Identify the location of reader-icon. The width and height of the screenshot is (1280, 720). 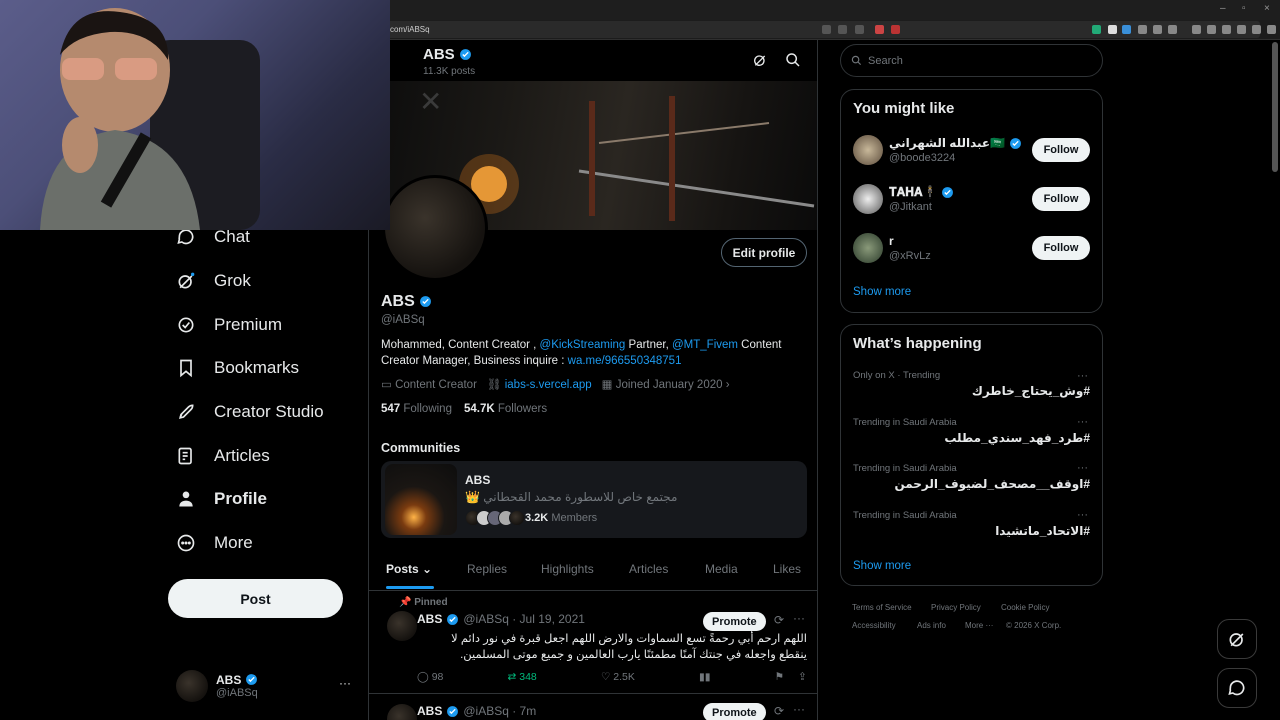
(826, 29).